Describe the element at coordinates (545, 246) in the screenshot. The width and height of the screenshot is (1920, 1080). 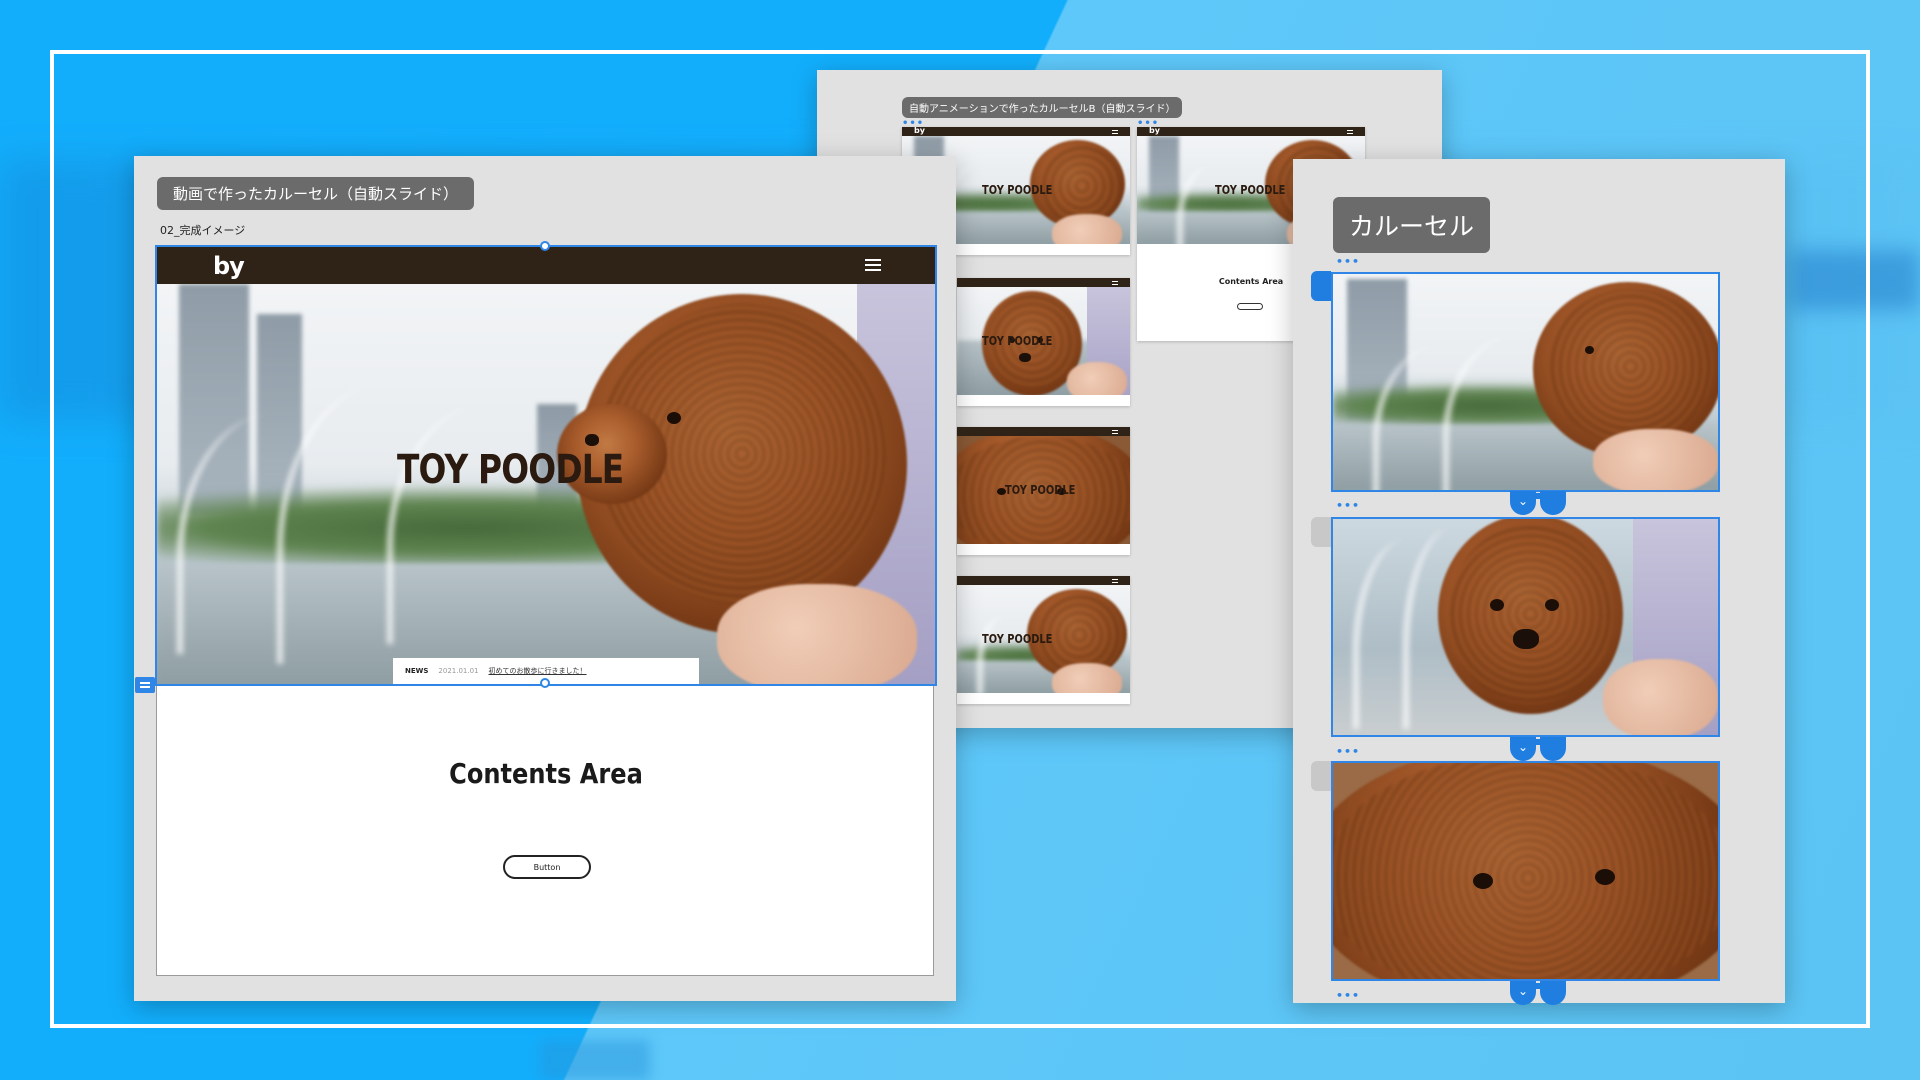
I see `resize-handle-top` at that location.